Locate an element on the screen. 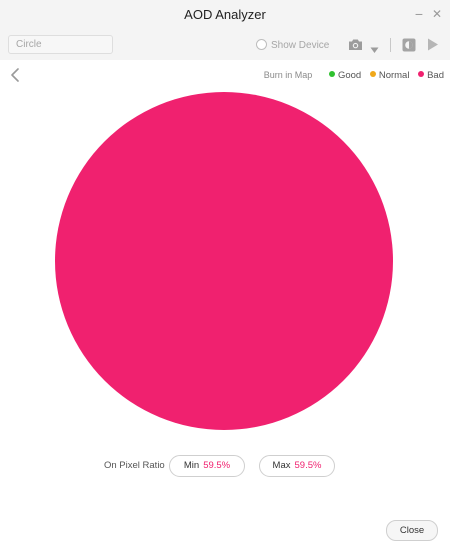 The height and width of the screenshot is (548, 450). close-window-button: ✕ is located at coordinates (437, 14).